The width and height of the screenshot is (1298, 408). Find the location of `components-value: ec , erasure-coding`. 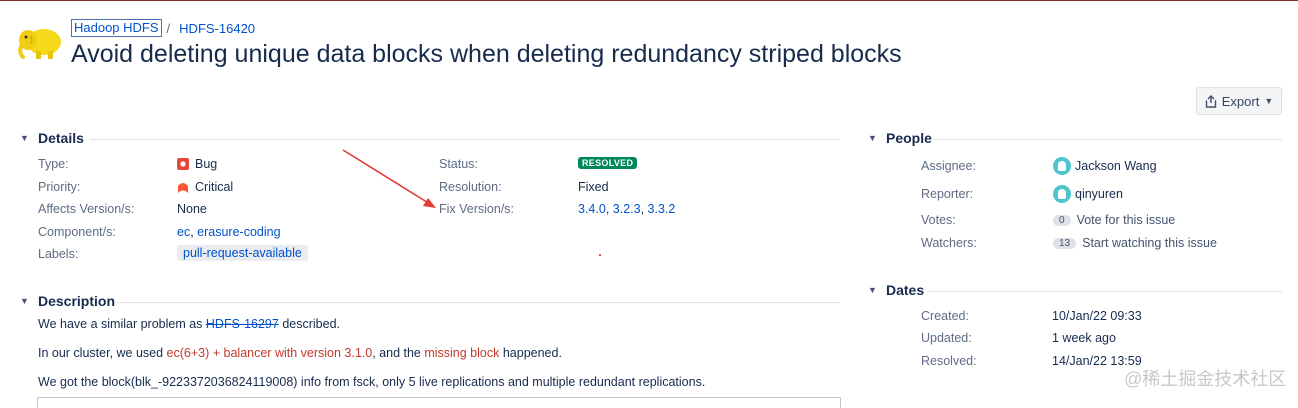

components-value: ec , erasure-coding is located at coordinates (229, 232).